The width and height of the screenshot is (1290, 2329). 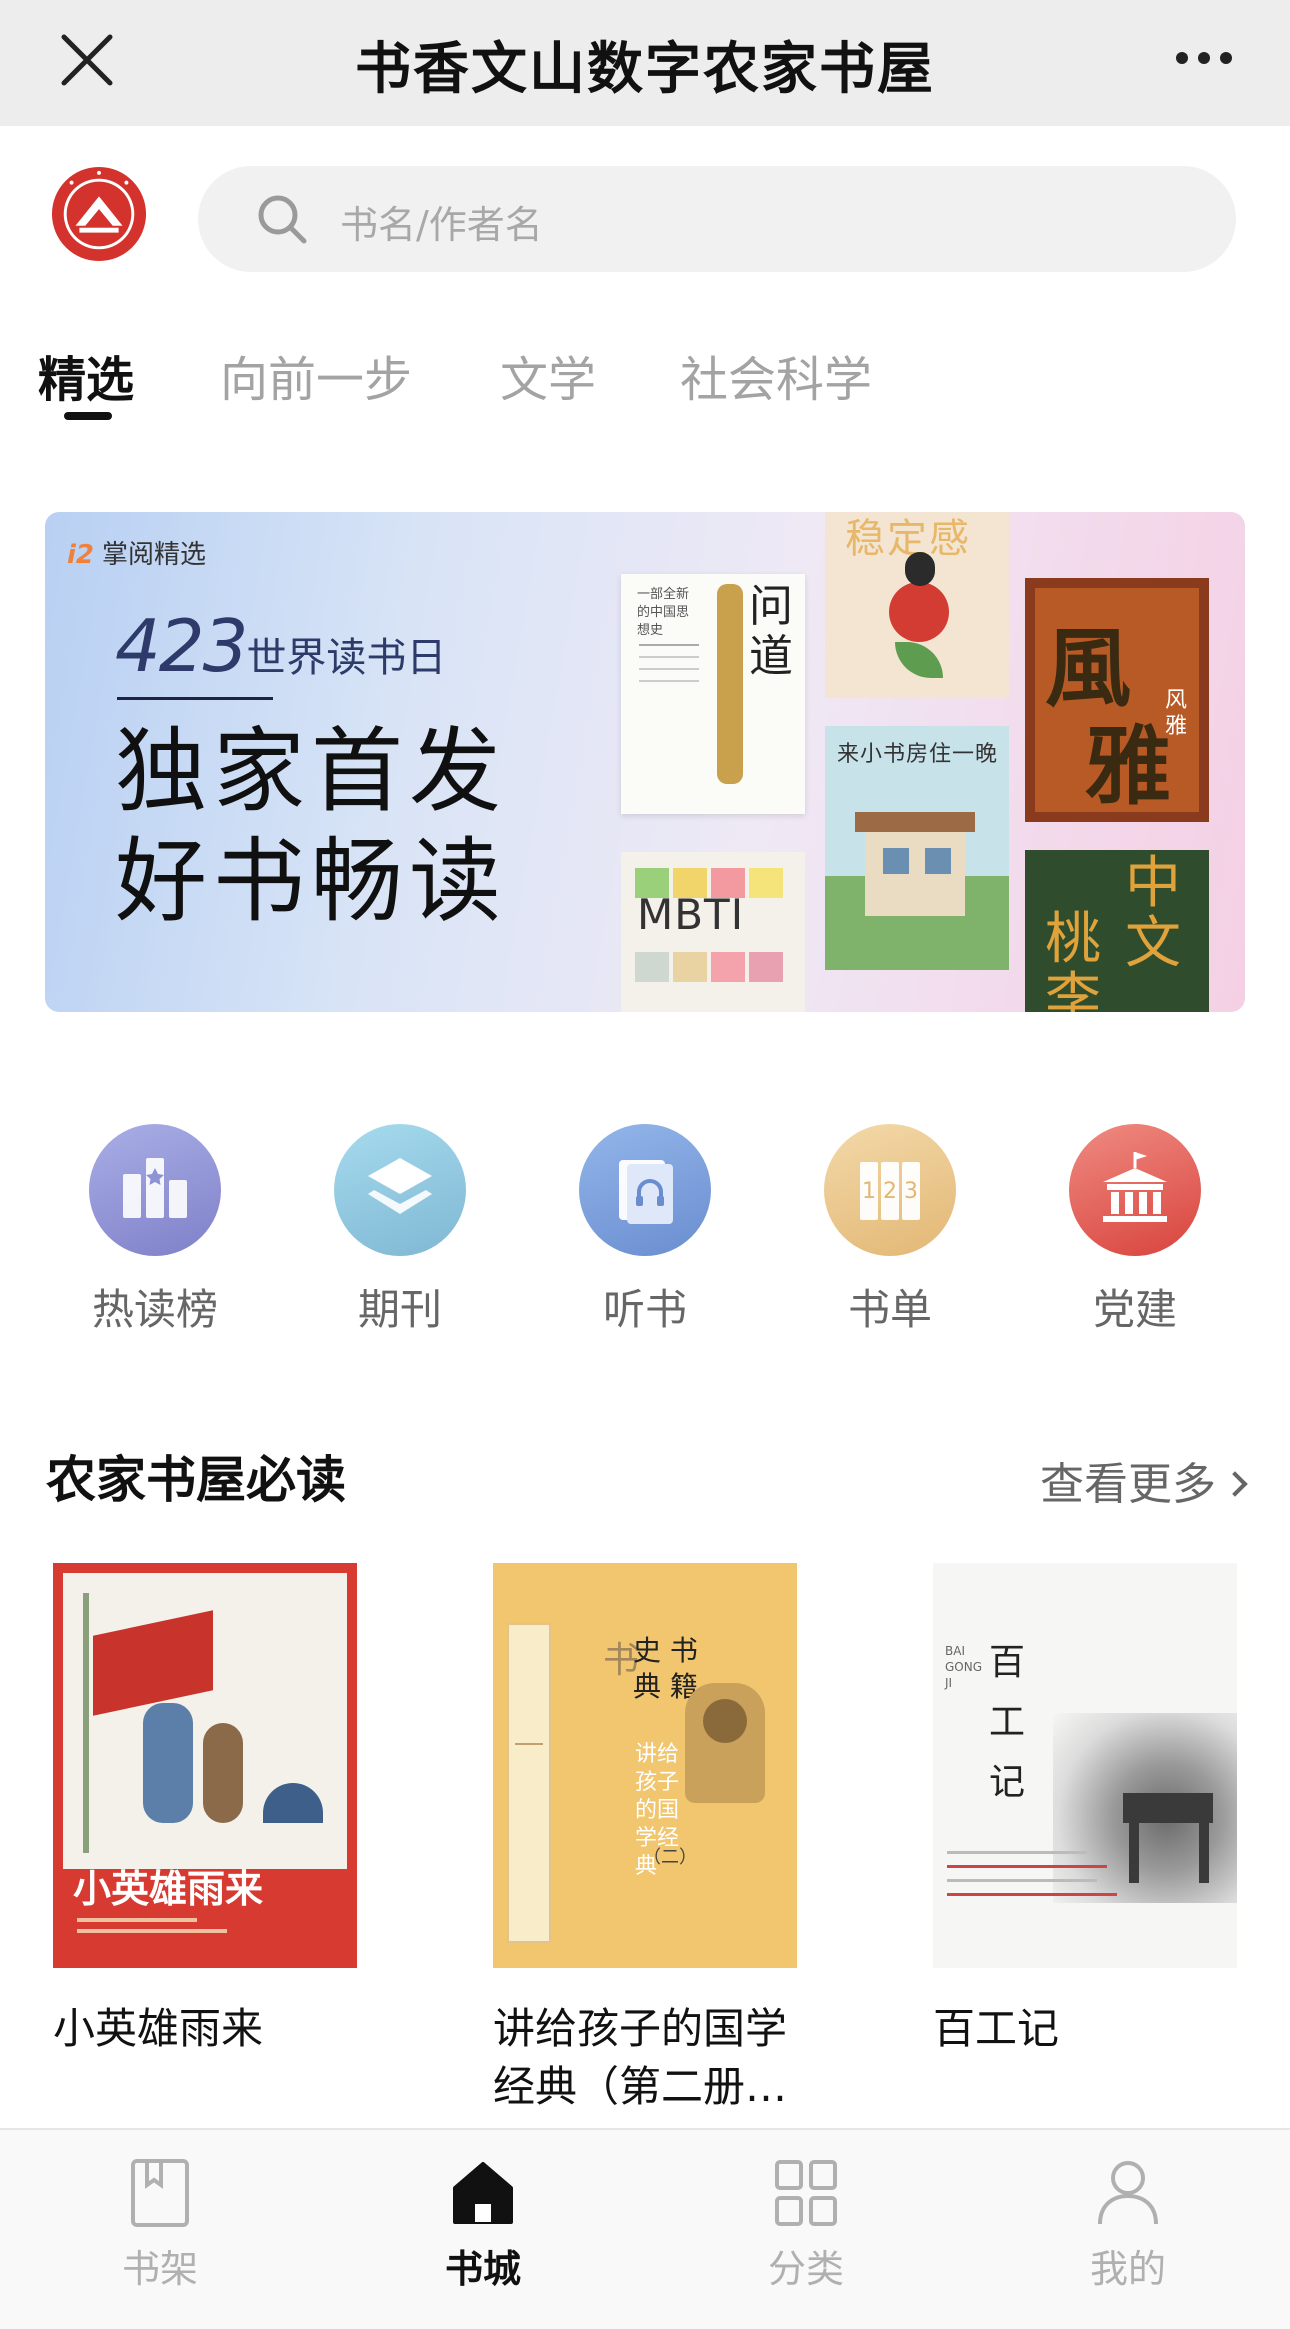 I want to click on book-card: 百工记 BAI GONG JI 百工记, so click(x=1085, y=1810).